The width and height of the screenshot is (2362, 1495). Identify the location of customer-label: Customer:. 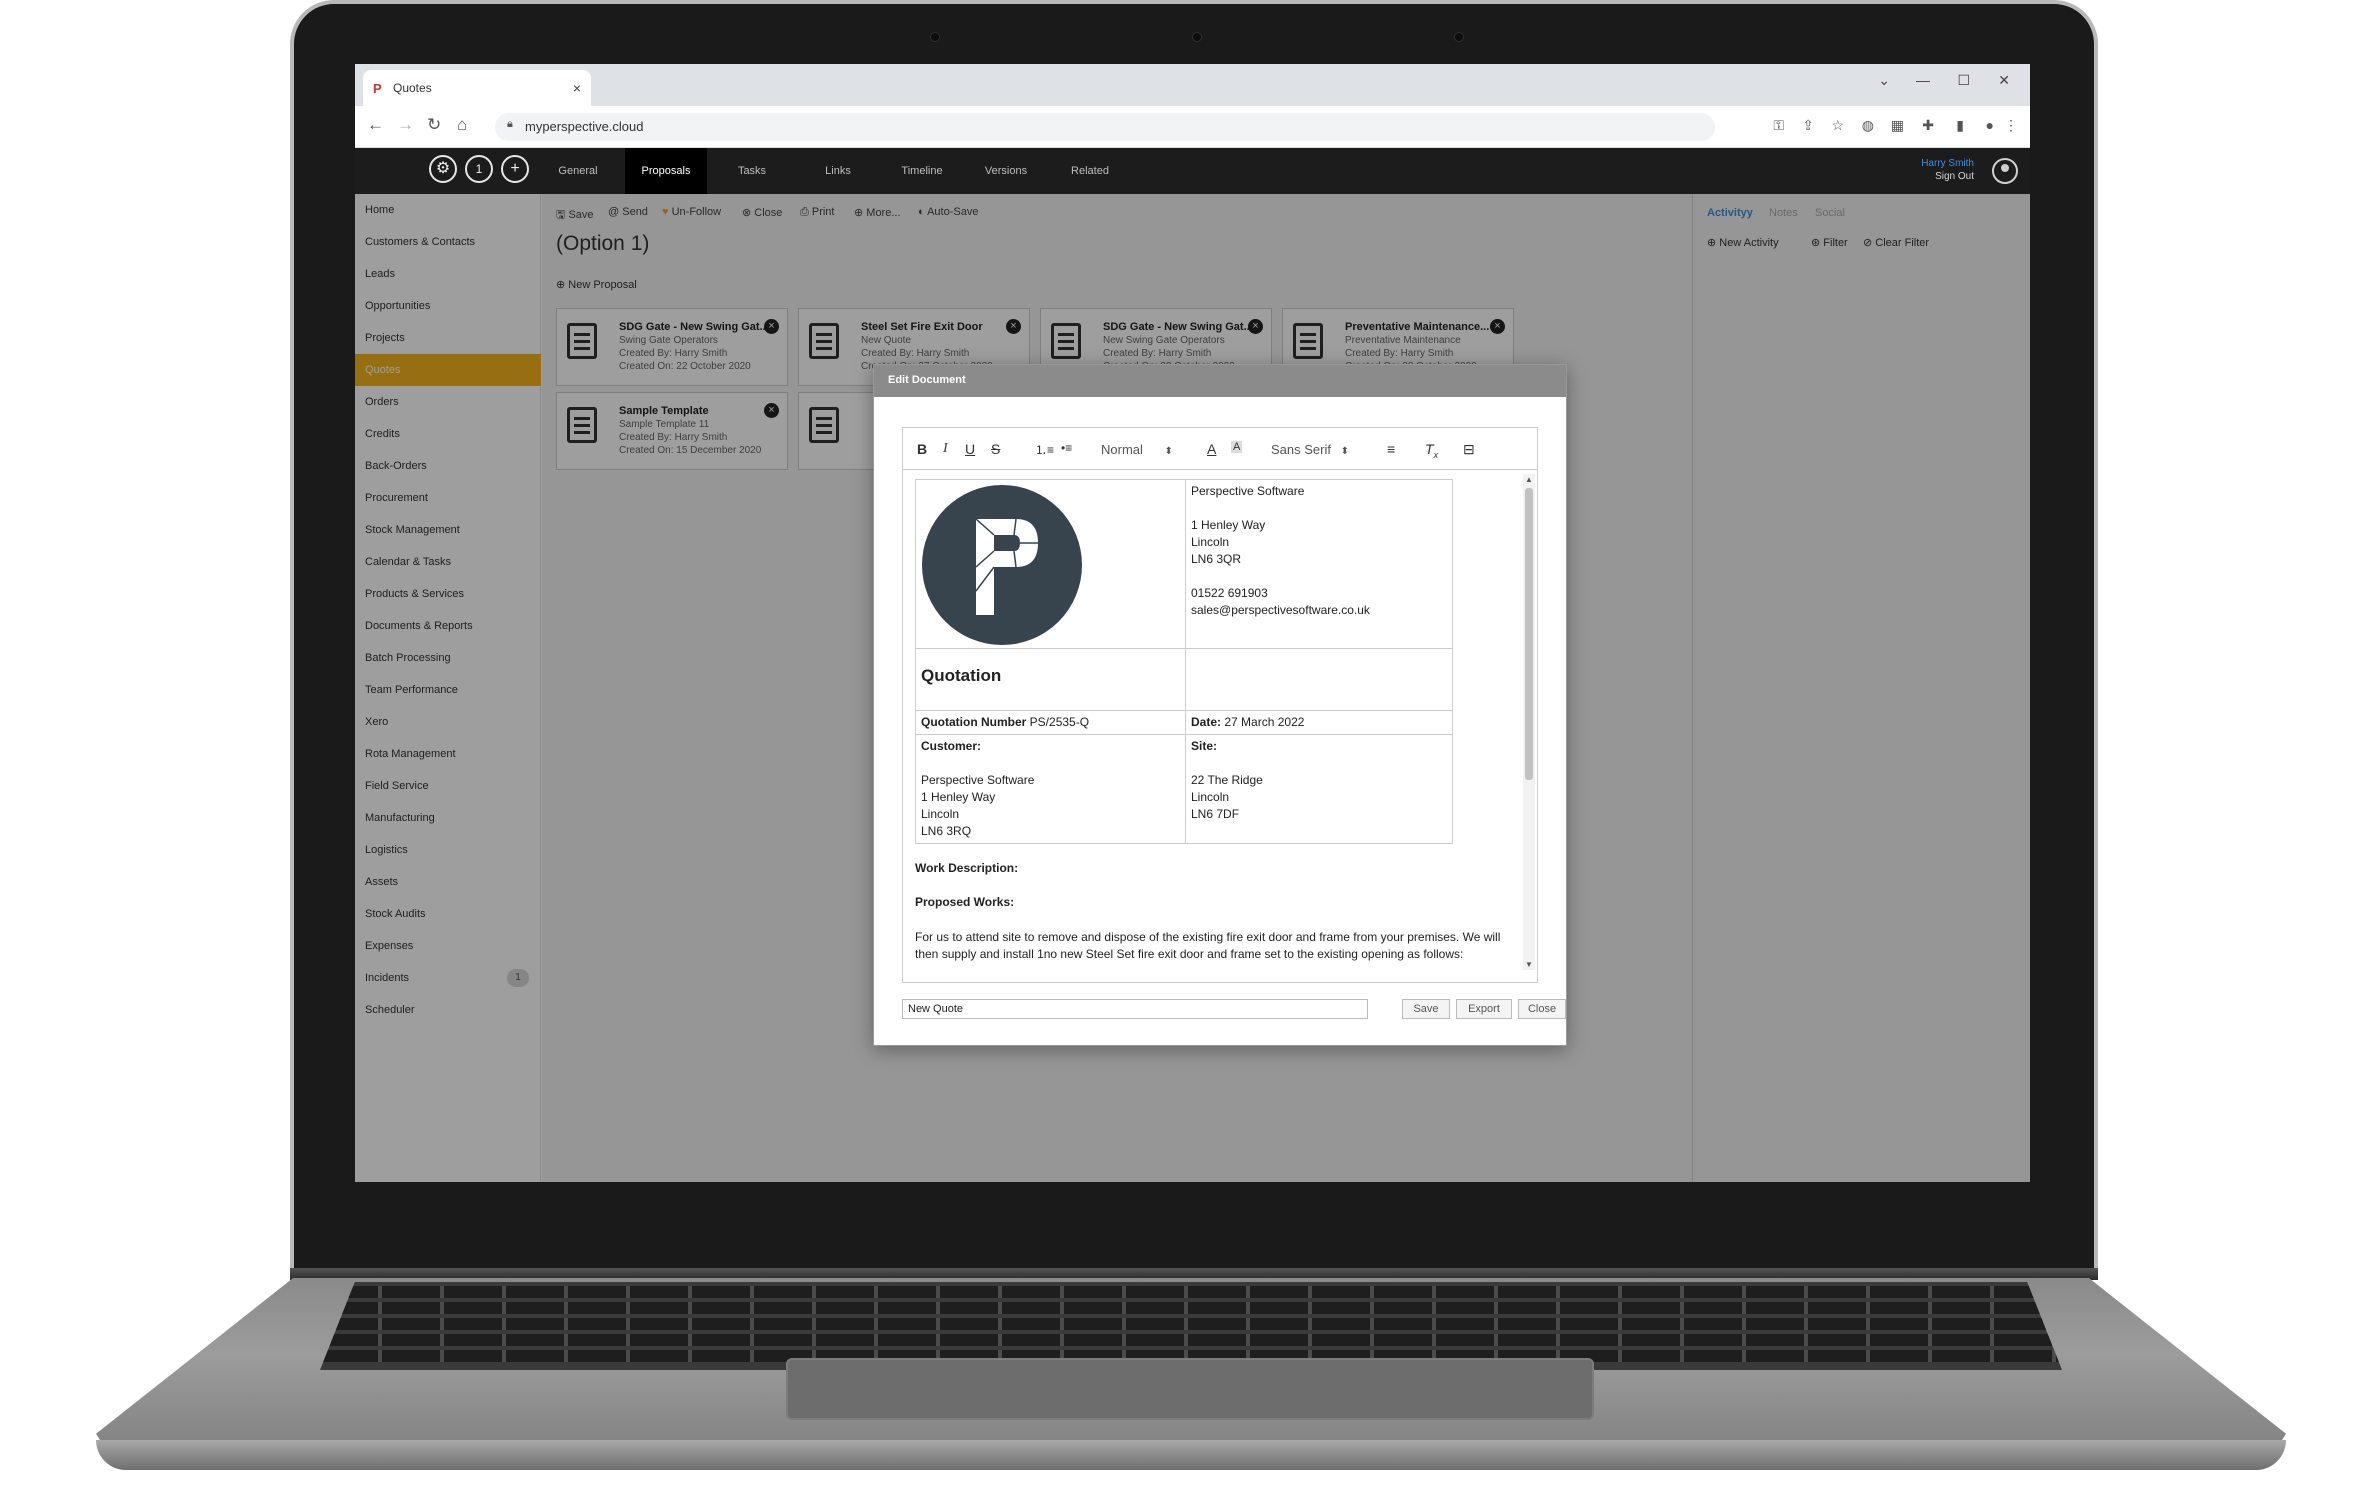
(951, 746).